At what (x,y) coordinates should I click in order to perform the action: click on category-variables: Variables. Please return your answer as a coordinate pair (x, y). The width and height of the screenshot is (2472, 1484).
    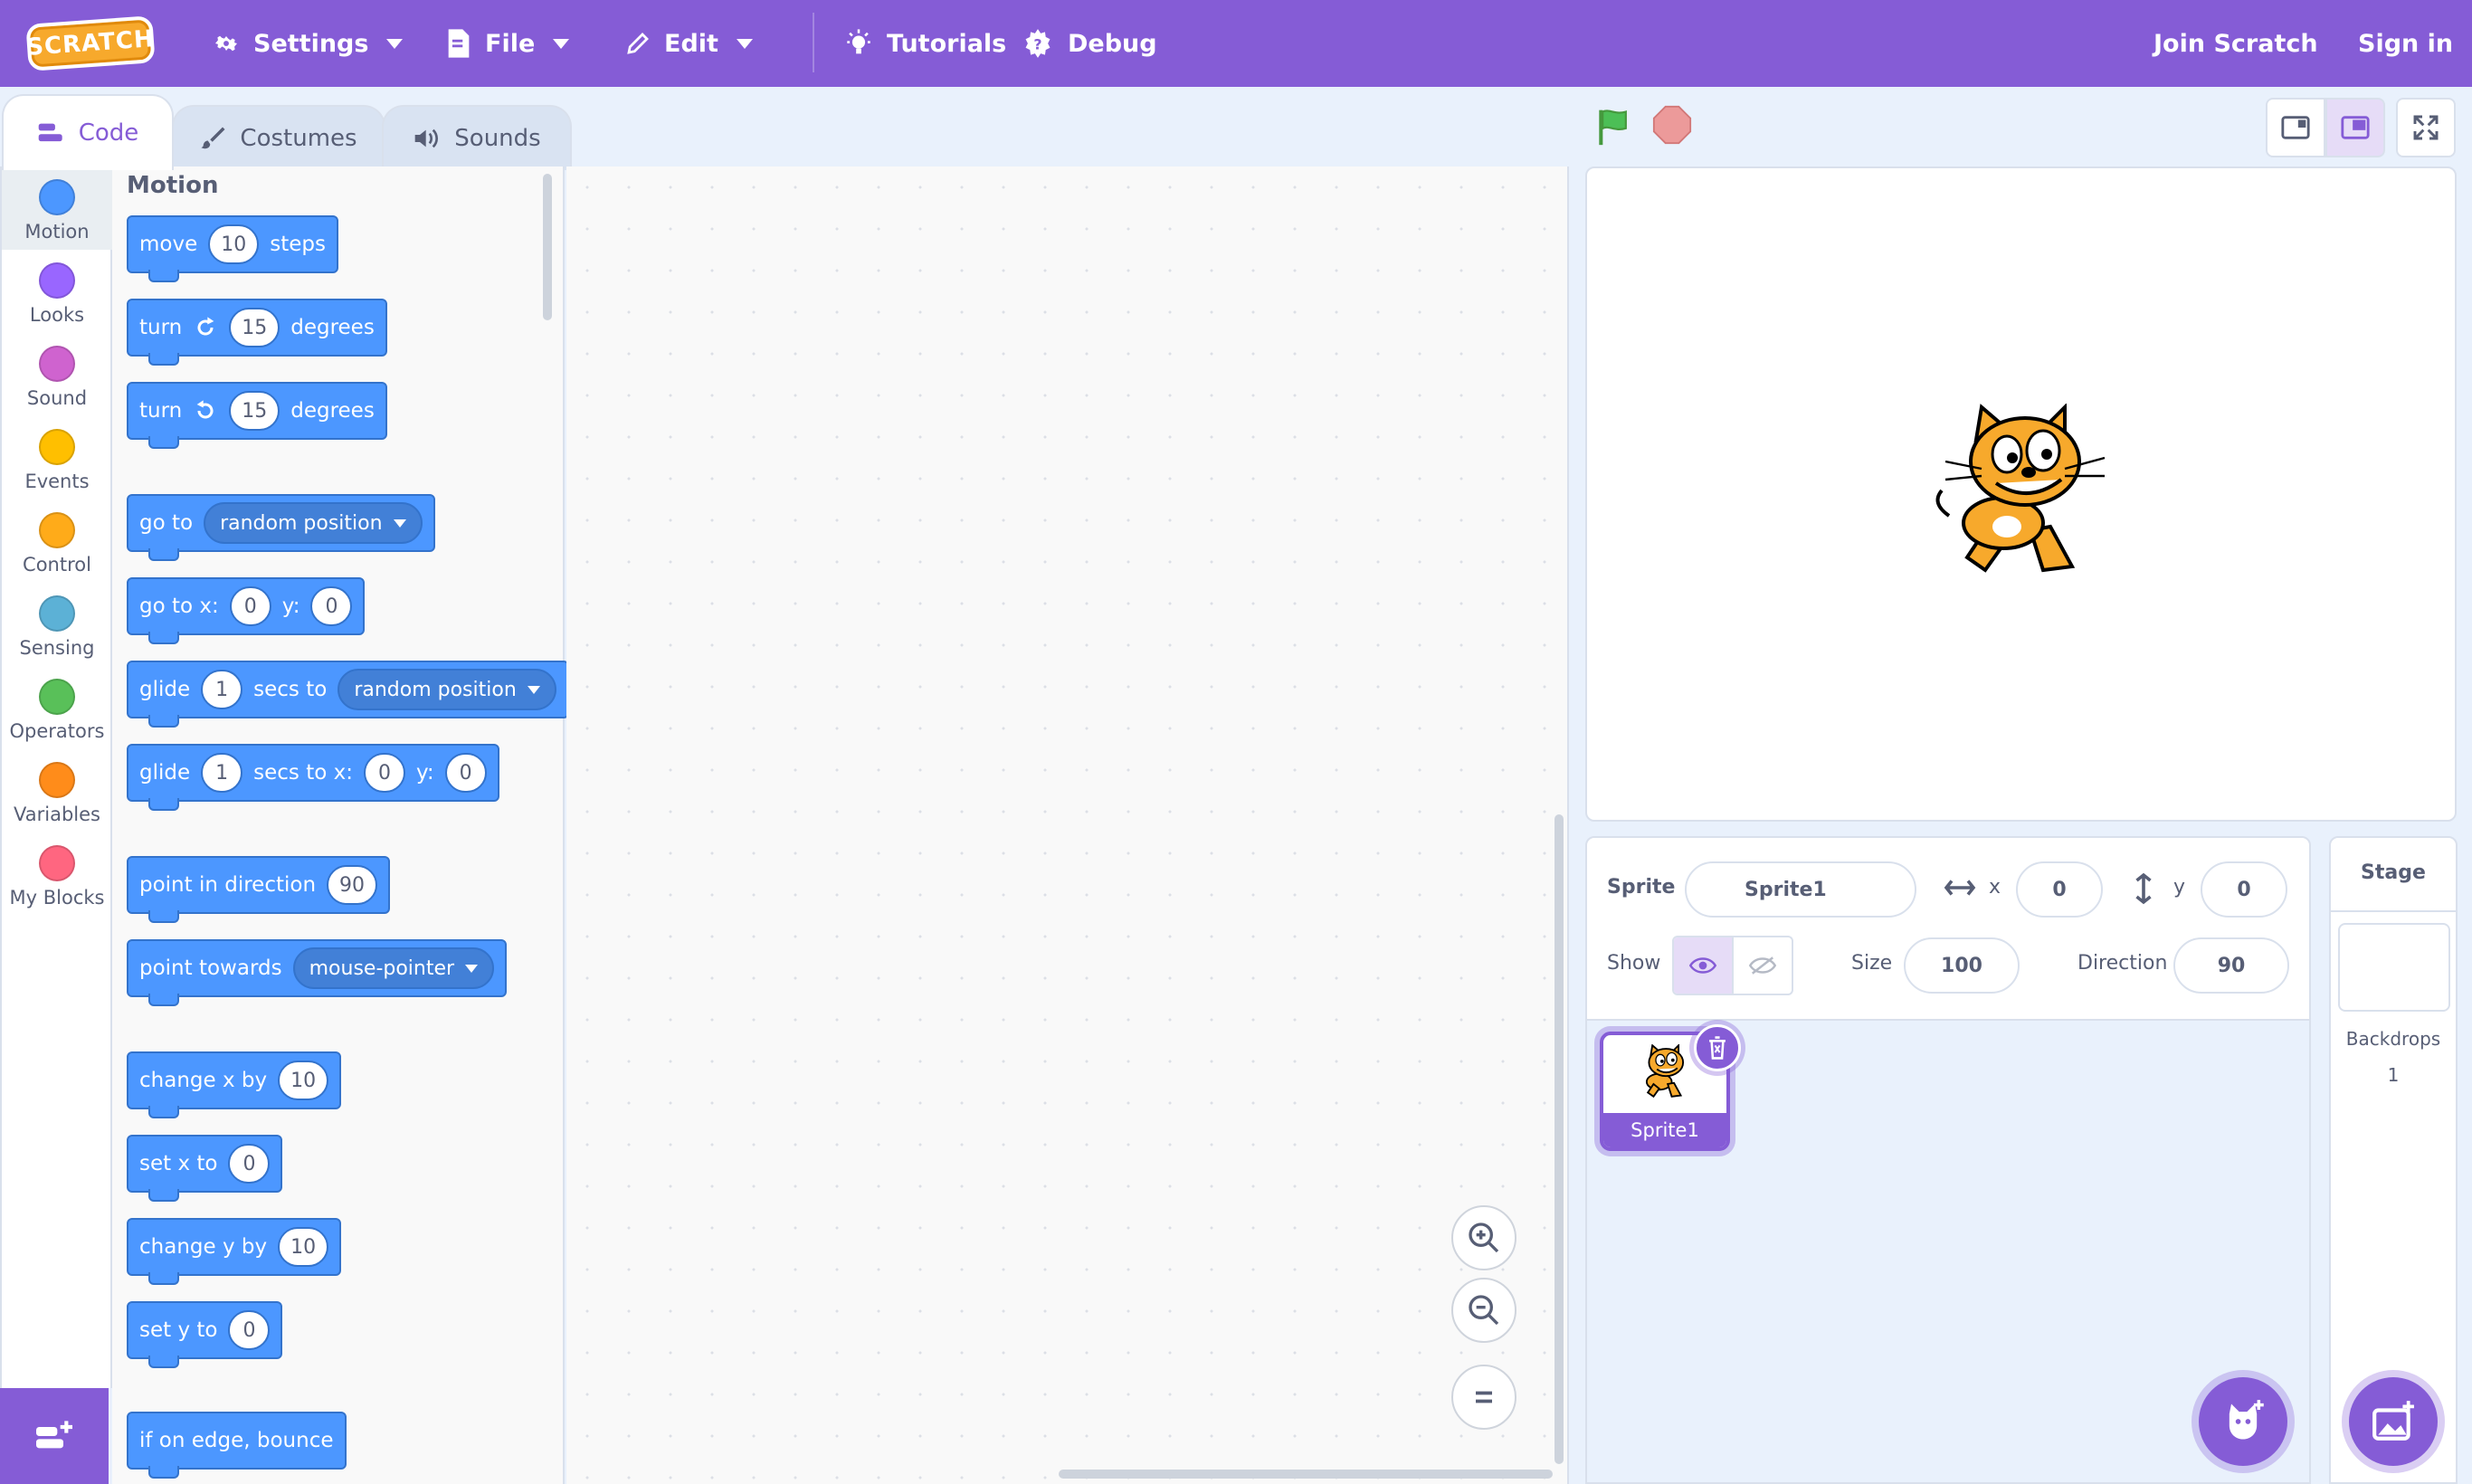
    Looking at the image, I should click on (57, 790).